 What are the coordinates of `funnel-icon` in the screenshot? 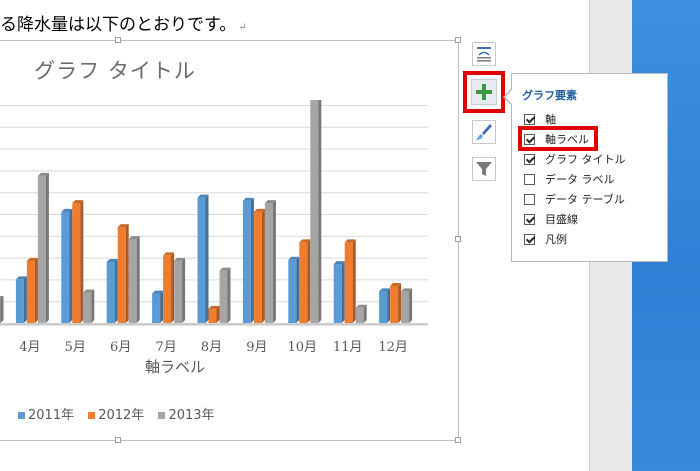 It's located at (484, 169).